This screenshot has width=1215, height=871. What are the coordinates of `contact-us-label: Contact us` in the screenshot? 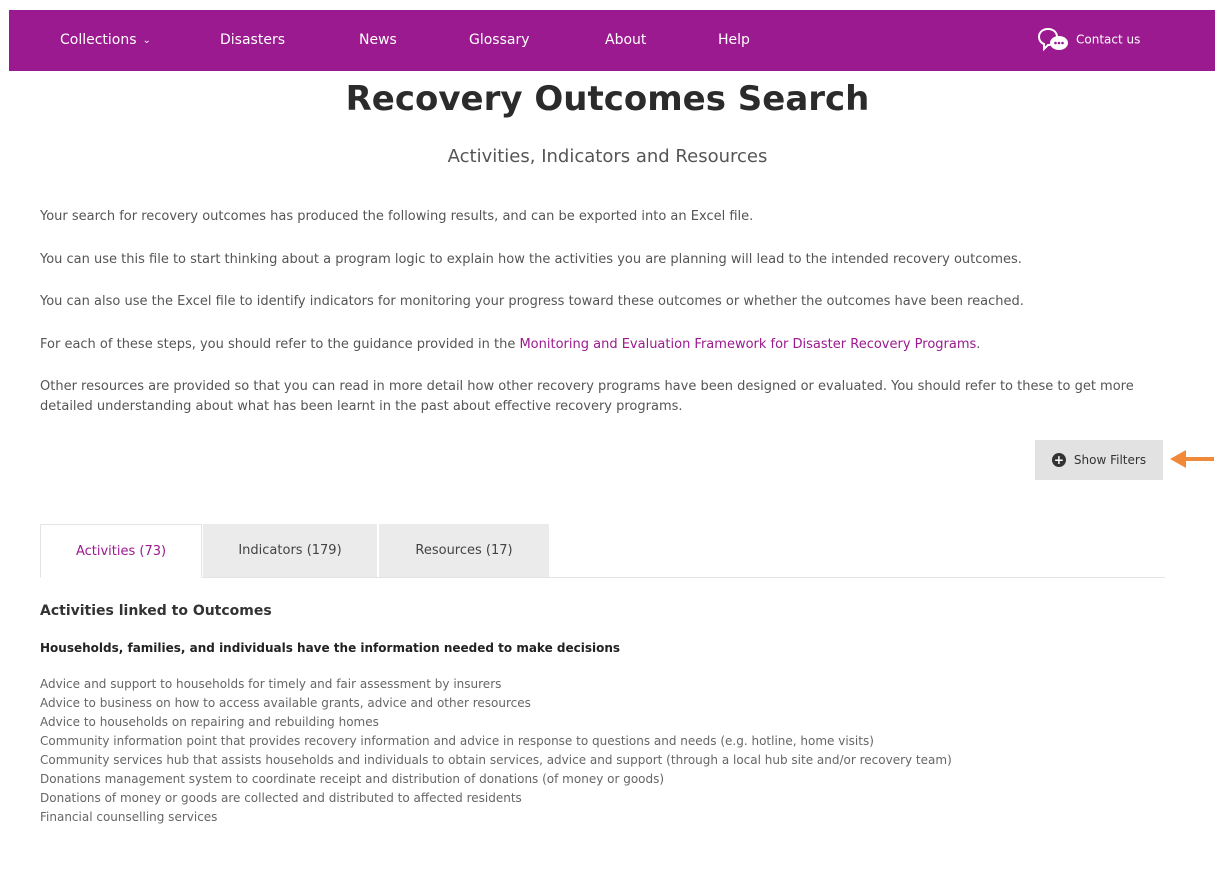 It's located at (1108, 39).